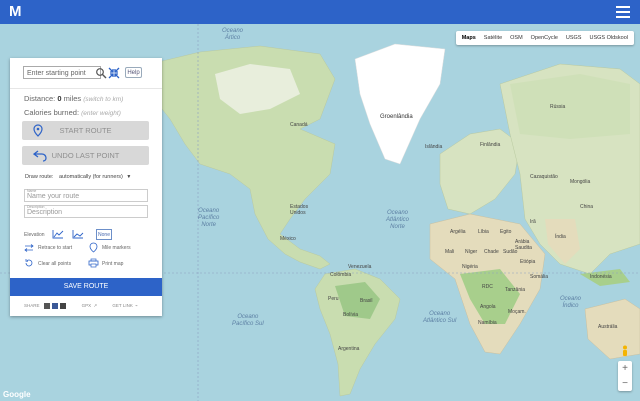  Describe the element at coordinates (93, 247) in the screenshot. I see `mile-marker-icon` at that location.